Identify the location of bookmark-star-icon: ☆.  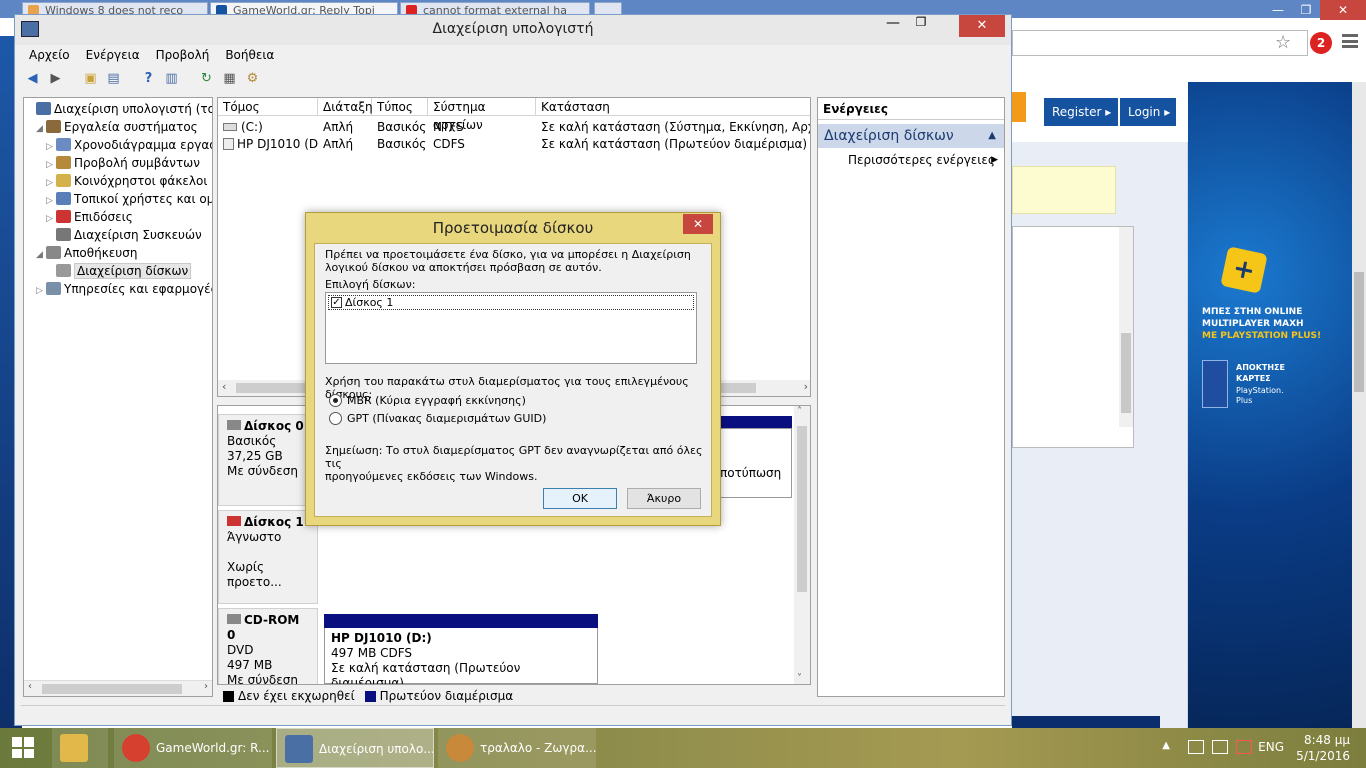
(1283, 42).